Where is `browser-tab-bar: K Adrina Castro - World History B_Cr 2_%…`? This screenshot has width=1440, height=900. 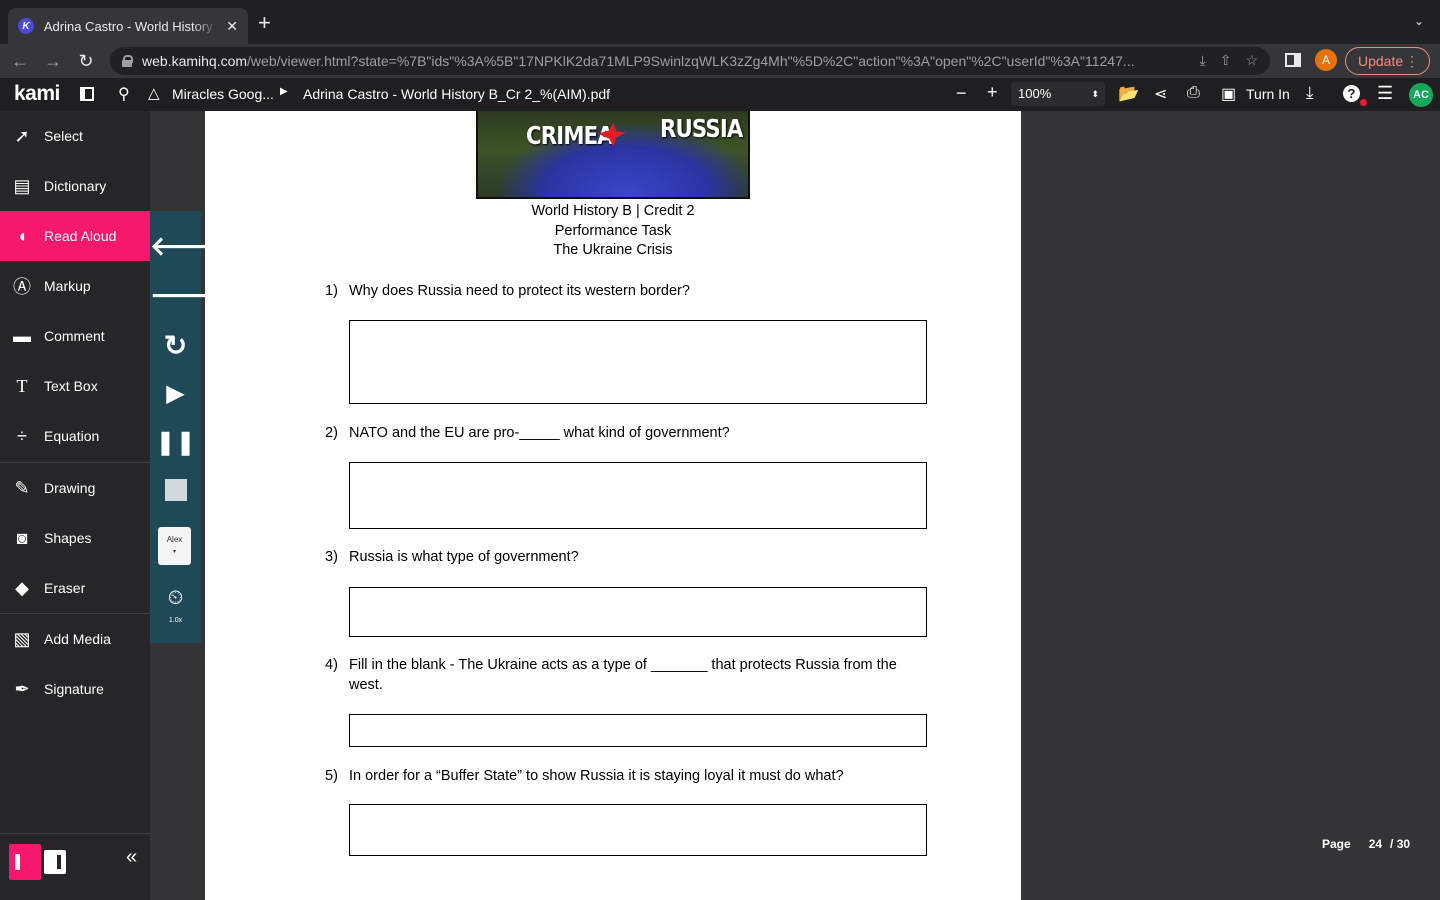 browser-tab-bar: K Adrina Castro - World History B_Cr 2_%… is located at coordinates (720, 22).